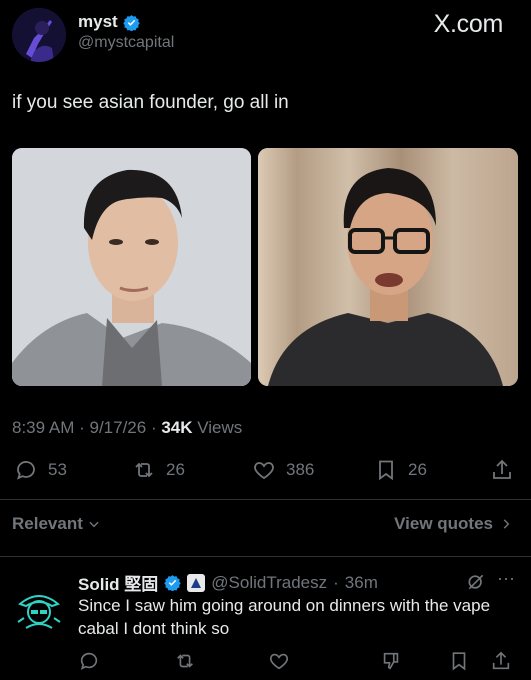 The image size is (531, 680). I want to click on like-button: 386, so click(283, 470).